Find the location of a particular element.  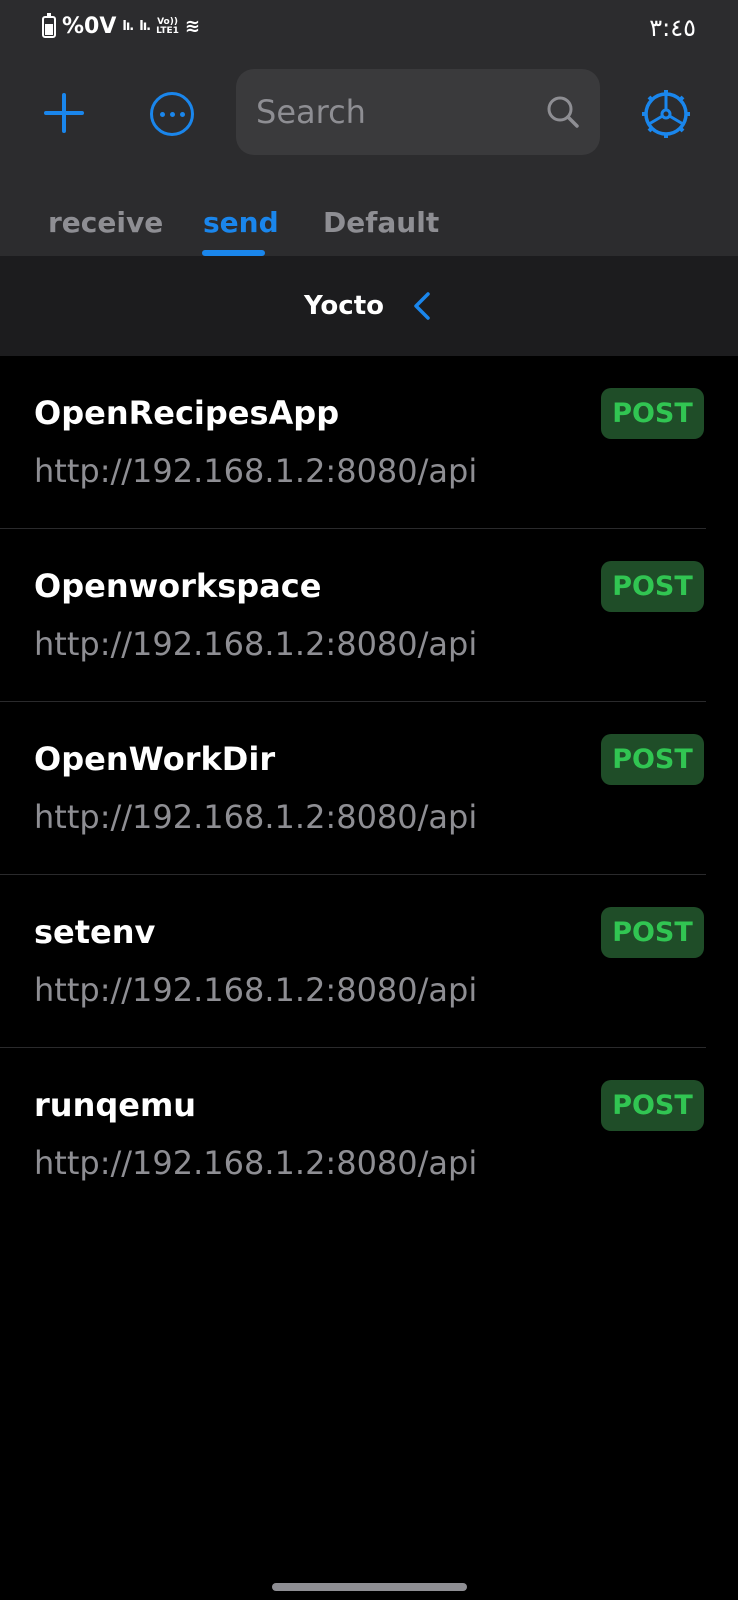

request-row: runqemu http://192.168.1.2:8080/api POST is located at coordinates (353, 1134).